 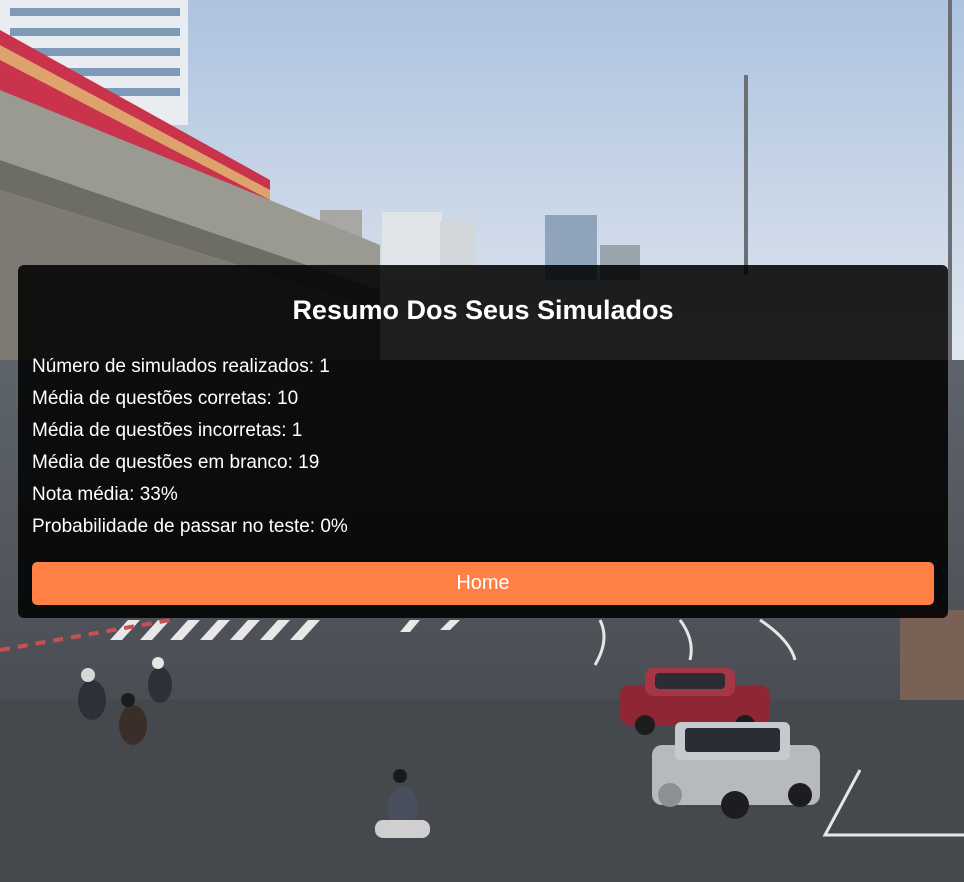 I want to click on stat-probabilidade-passar: Probabilidade de passar no teste: 0%, so click(x=190, y=526).